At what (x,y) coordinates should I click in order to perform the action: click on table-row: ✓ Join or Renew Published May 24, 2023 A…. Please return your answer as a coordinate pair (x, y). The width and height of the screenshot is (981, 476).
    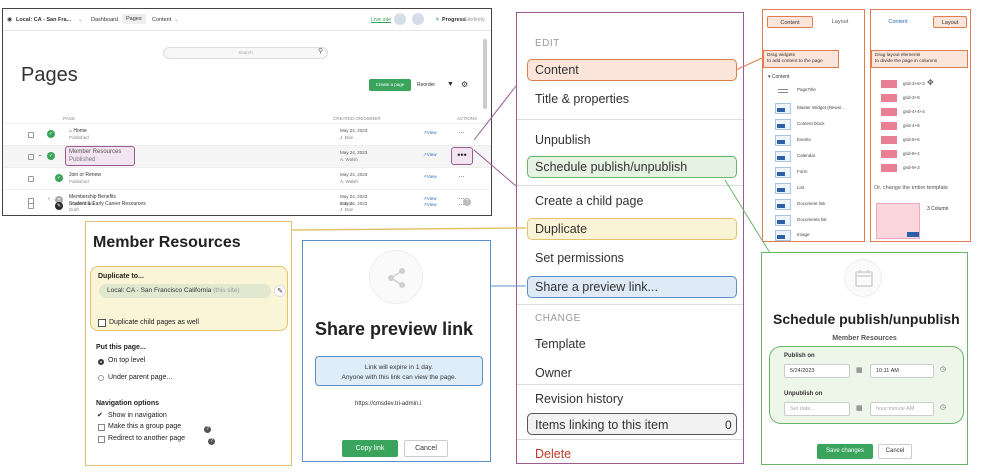
    Looking at the image, I should click on (247, 178).